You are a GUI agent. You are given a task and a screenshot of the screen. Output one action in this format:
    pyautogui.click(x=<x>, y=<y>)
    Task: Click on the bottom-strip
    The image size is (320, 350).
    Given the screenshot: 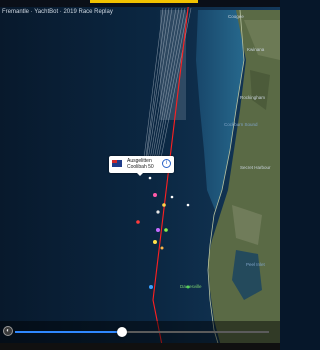 What is the action you would take?
    pyautogui.click(x=140, y=346)
    